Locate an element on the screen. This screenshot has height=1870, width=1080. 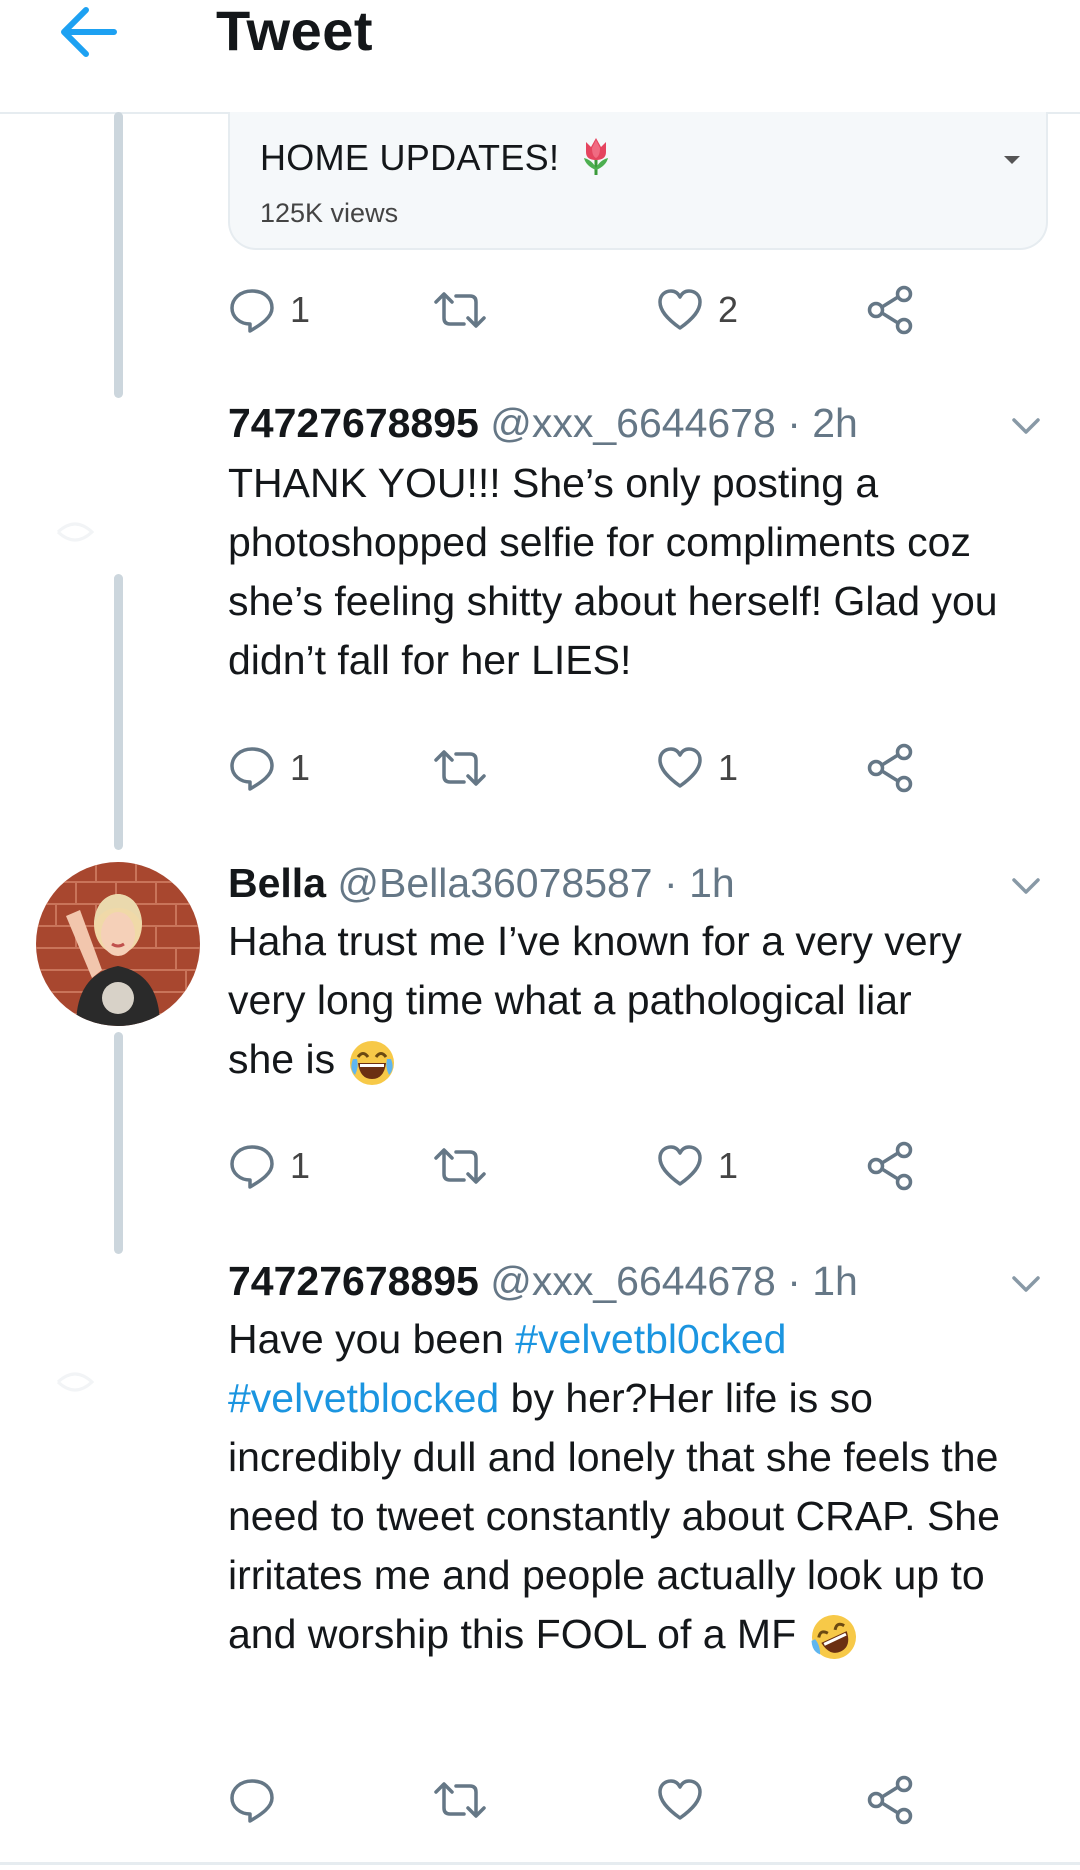
tweet-text-line: Haha trust me I’ve known for a very very is located at coordinates (595, 941).